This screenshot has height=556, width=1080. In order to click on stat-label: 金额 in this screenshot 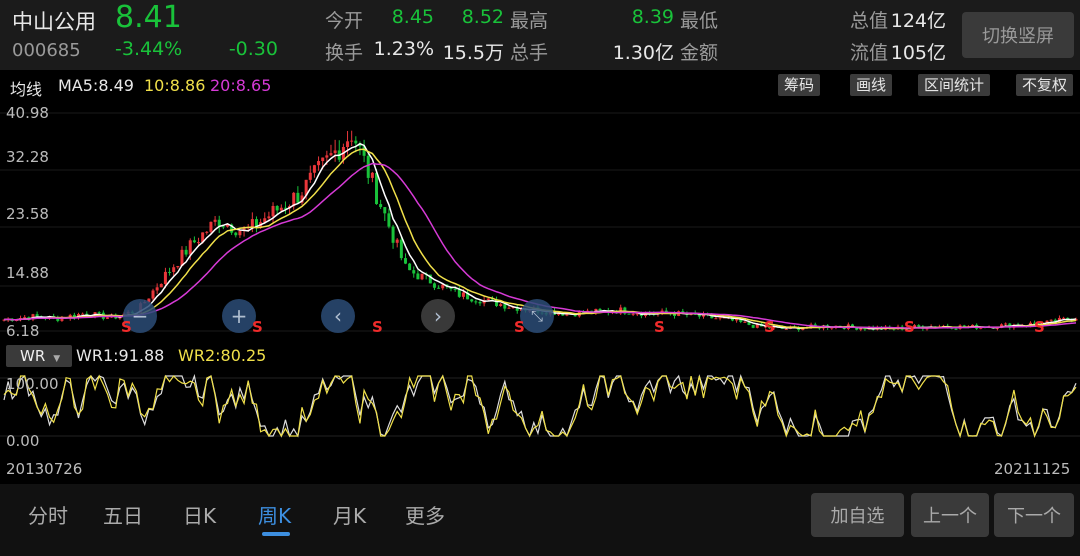, I will do `click(699, 53)`.